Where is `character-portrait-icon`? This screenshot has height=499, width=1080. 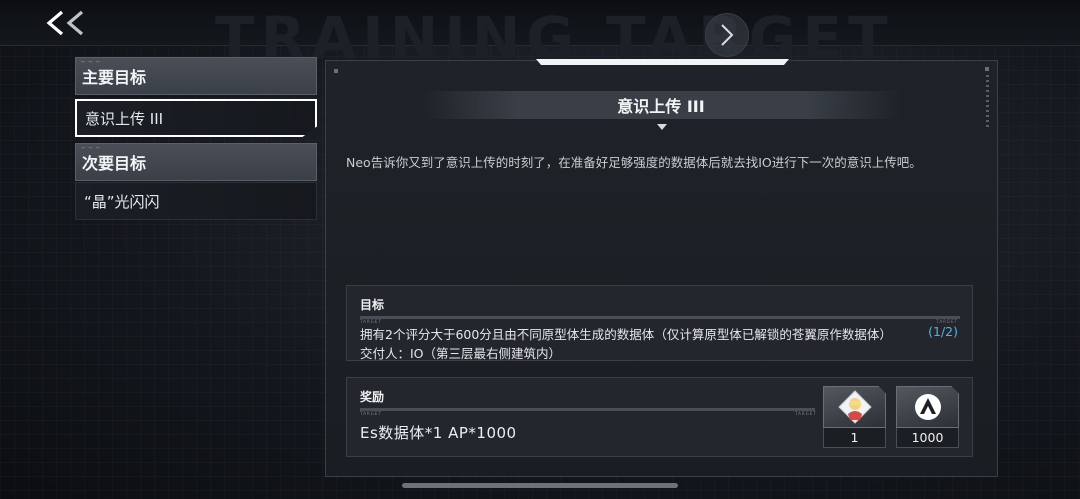
character-portrait-icon is located at coordinates (854, 407).